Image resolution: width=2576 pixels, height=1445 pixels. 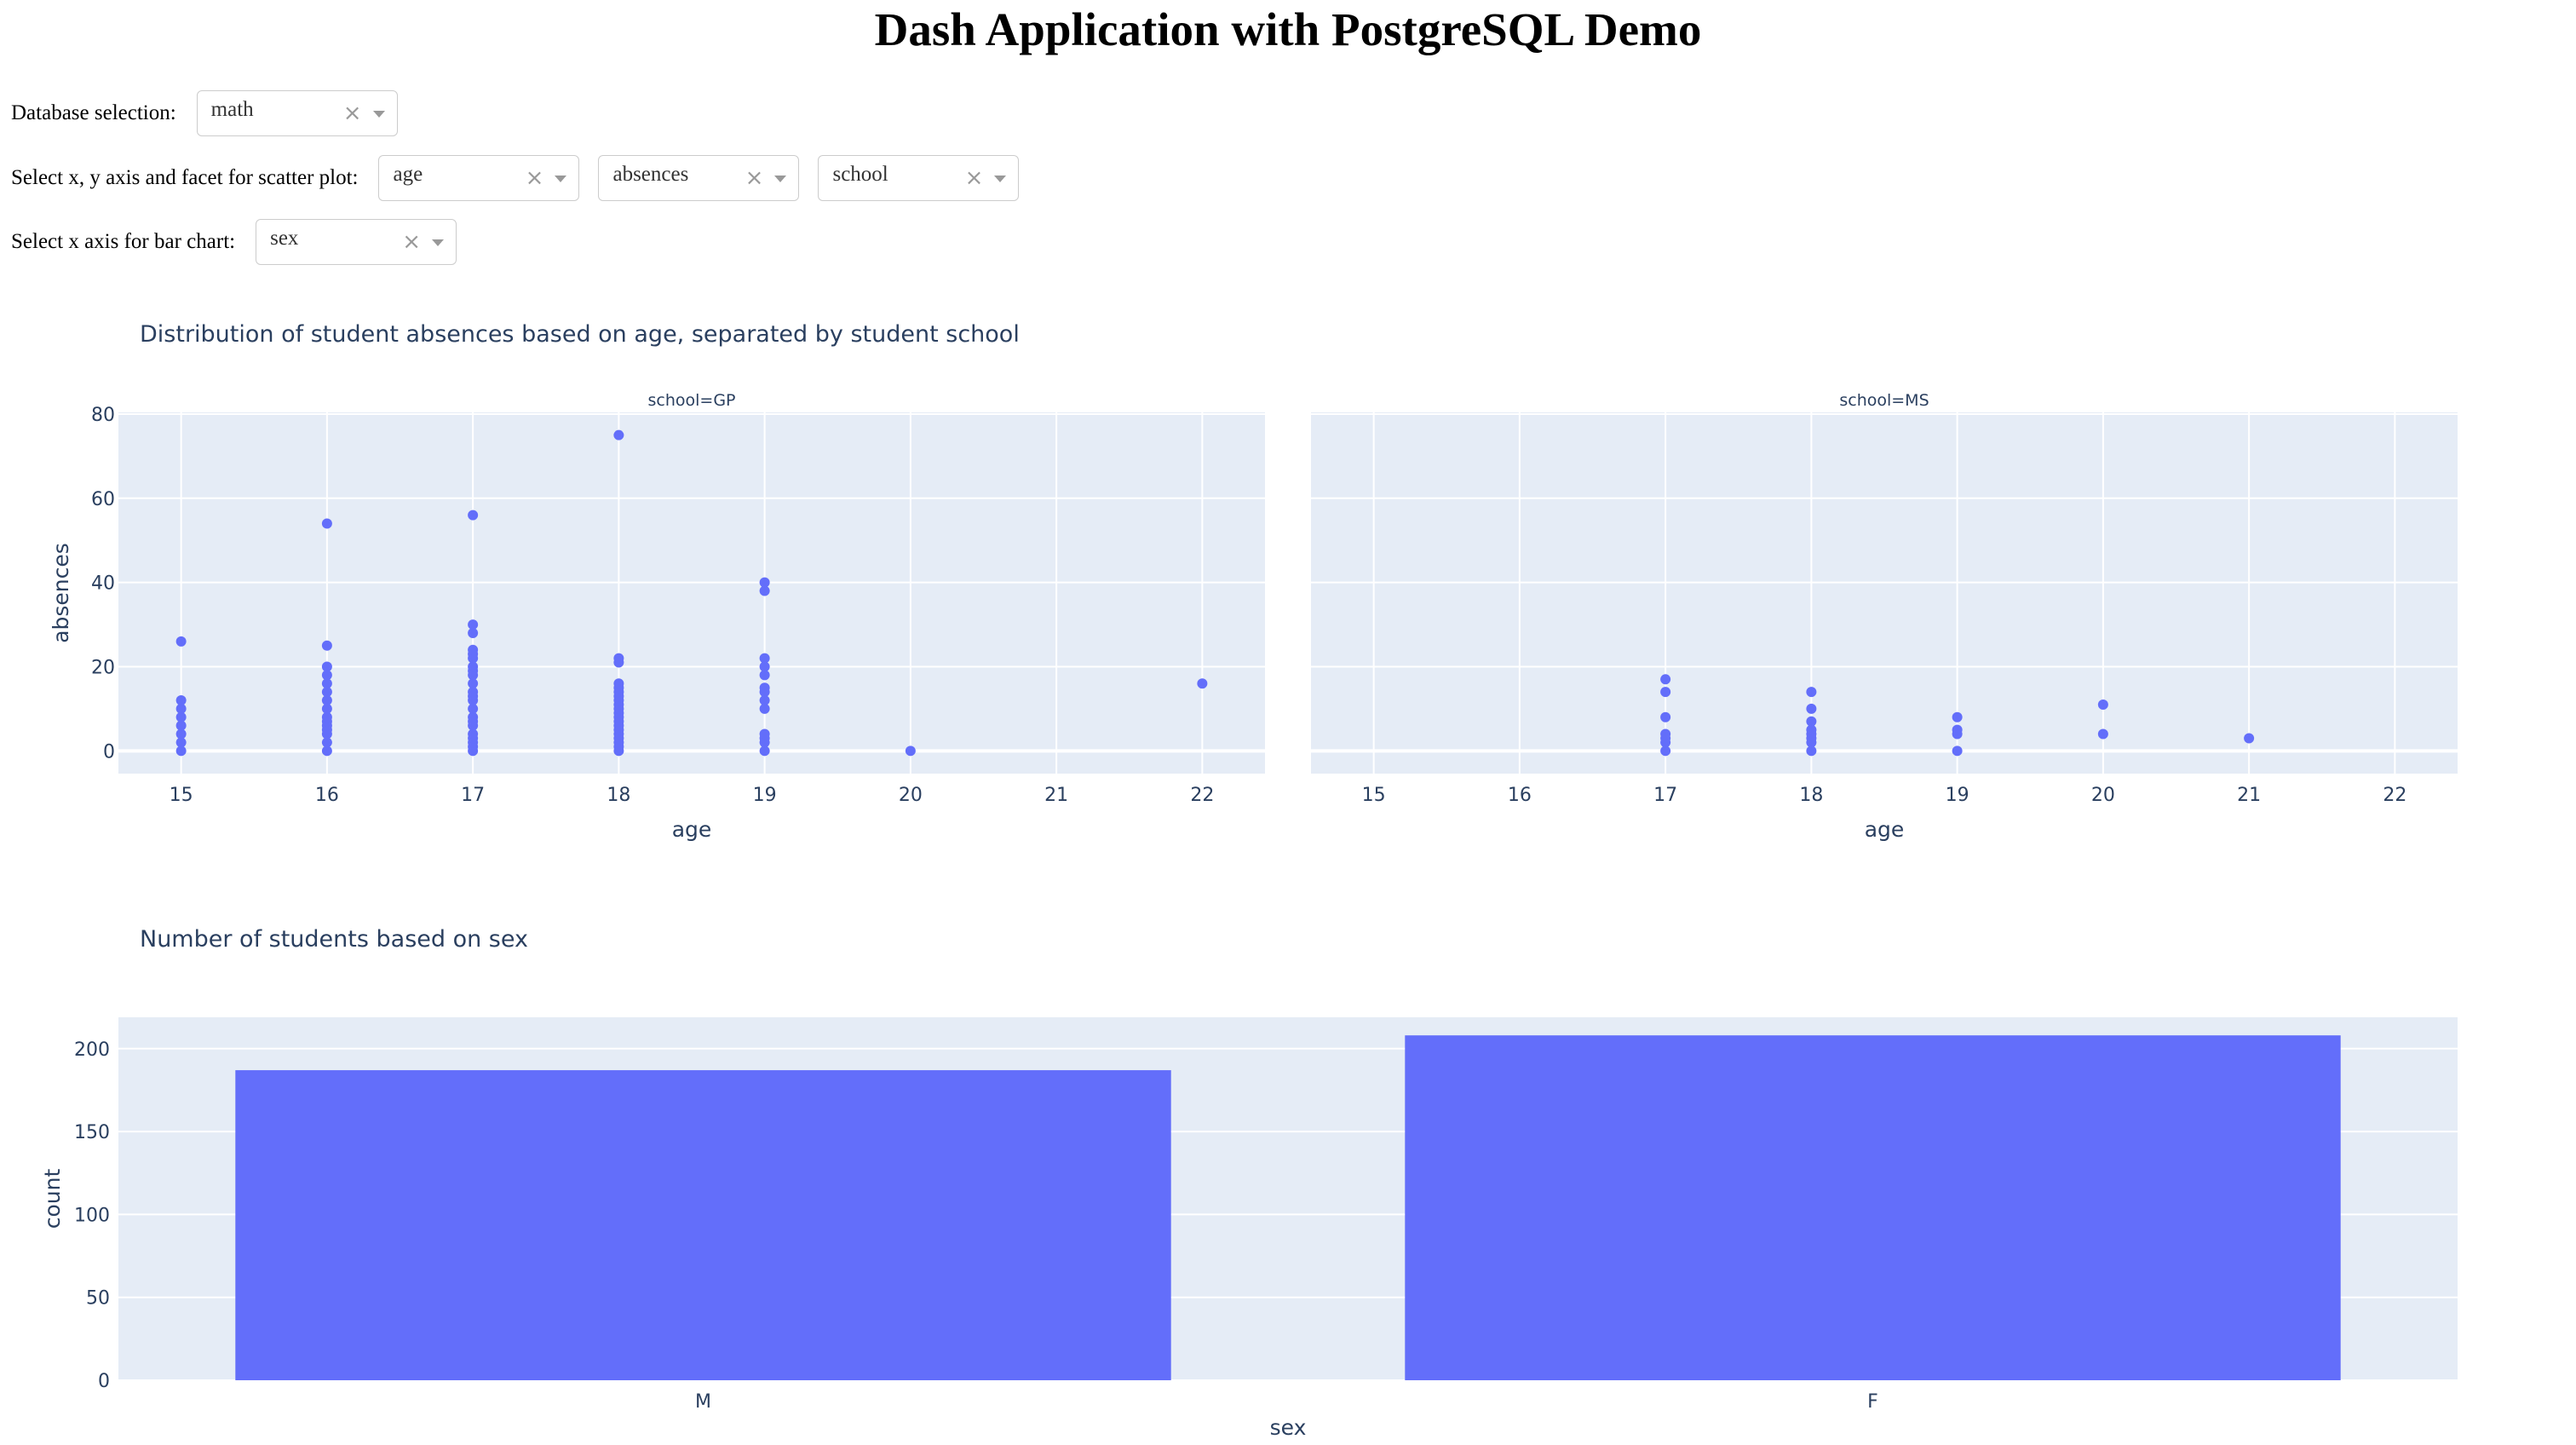 I want to click on x-tick-label: M, so click(x=703, y=1402).